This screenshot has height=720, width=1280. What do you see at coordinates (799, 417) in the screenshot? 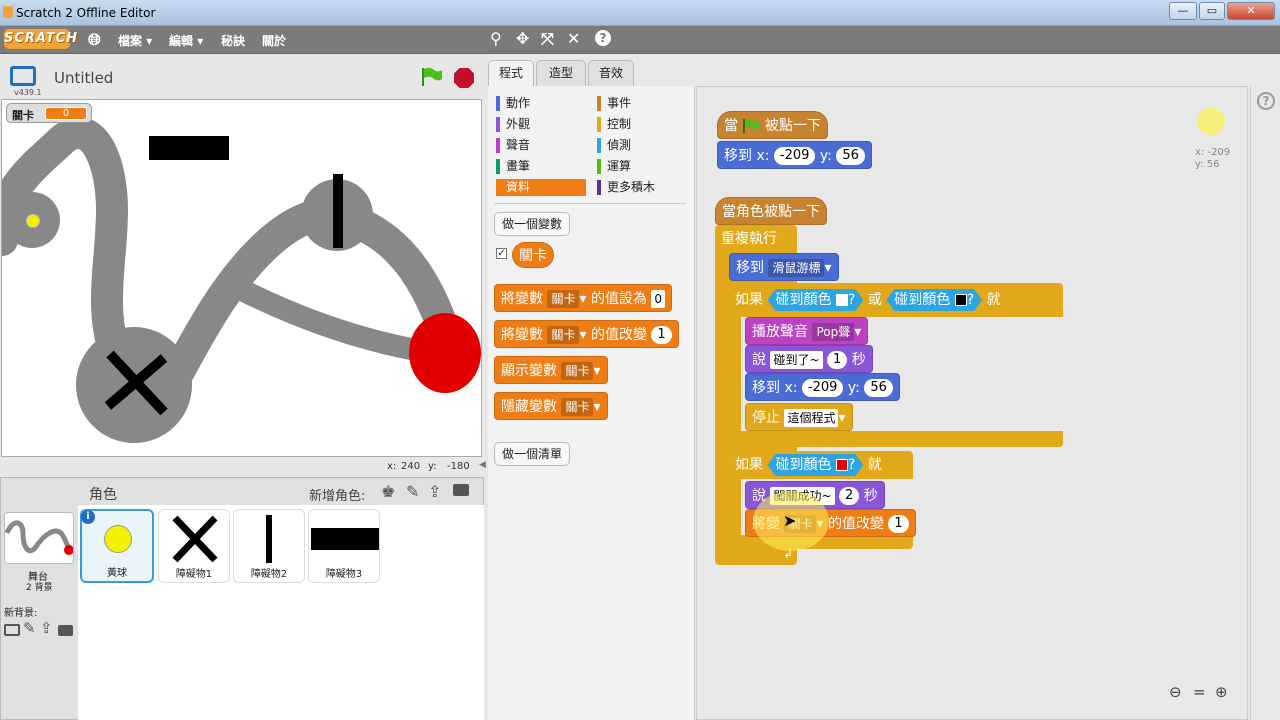
I see `stop-block: 停止 這個程式 ▾` at bounding box center [799, 417].